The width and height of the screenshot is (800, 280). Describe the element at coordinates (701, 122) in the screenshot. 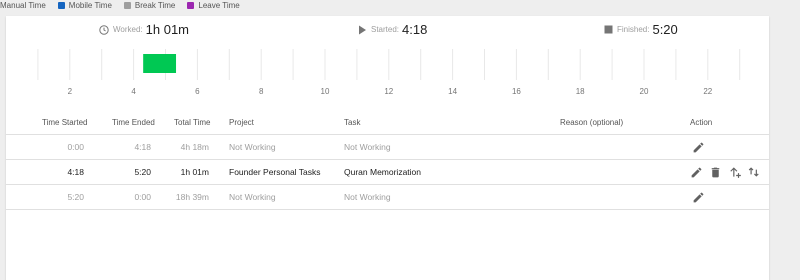

I see `header-action: Action` at that location.